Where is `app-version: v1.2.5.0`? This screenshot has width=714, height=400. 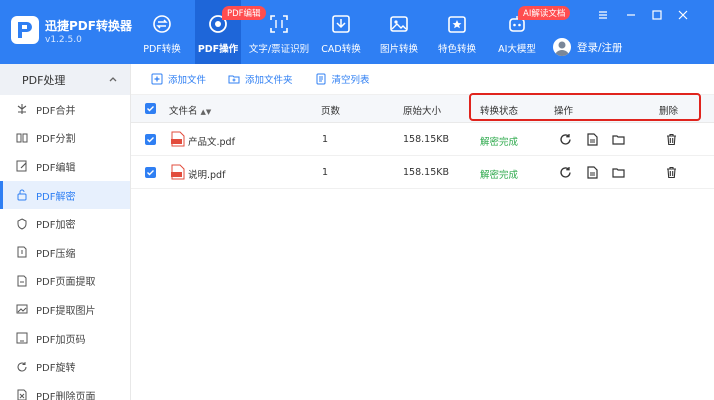 app-version: v1.2.5.0 is located at coordinates (63, 40).